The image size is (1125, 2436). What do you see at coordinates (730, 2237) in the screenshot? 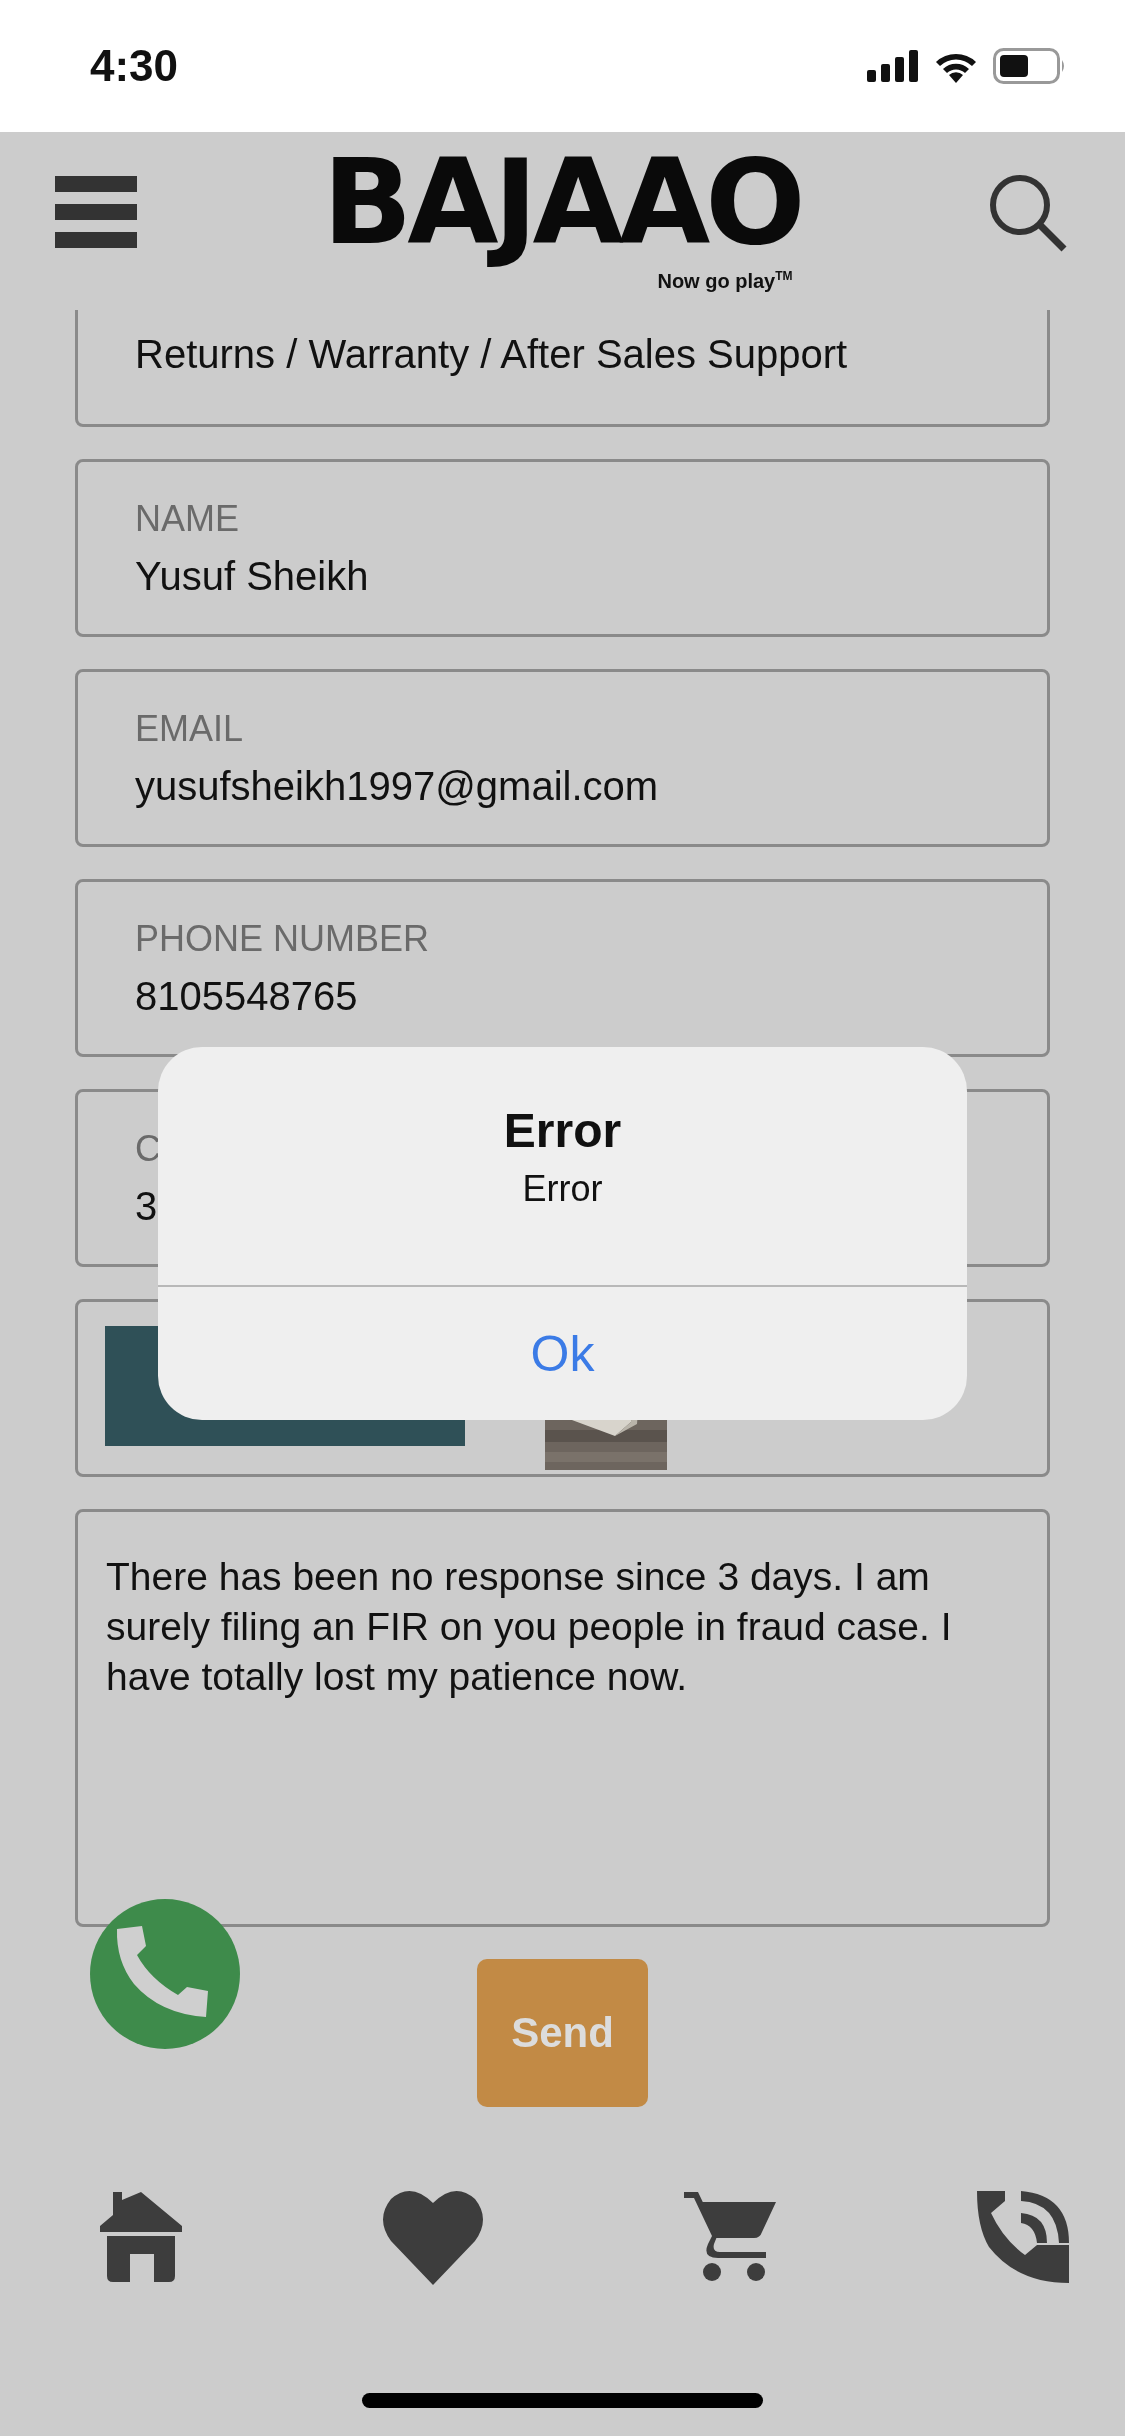
I see `cart-icon` at bounding box center [730, 2237].